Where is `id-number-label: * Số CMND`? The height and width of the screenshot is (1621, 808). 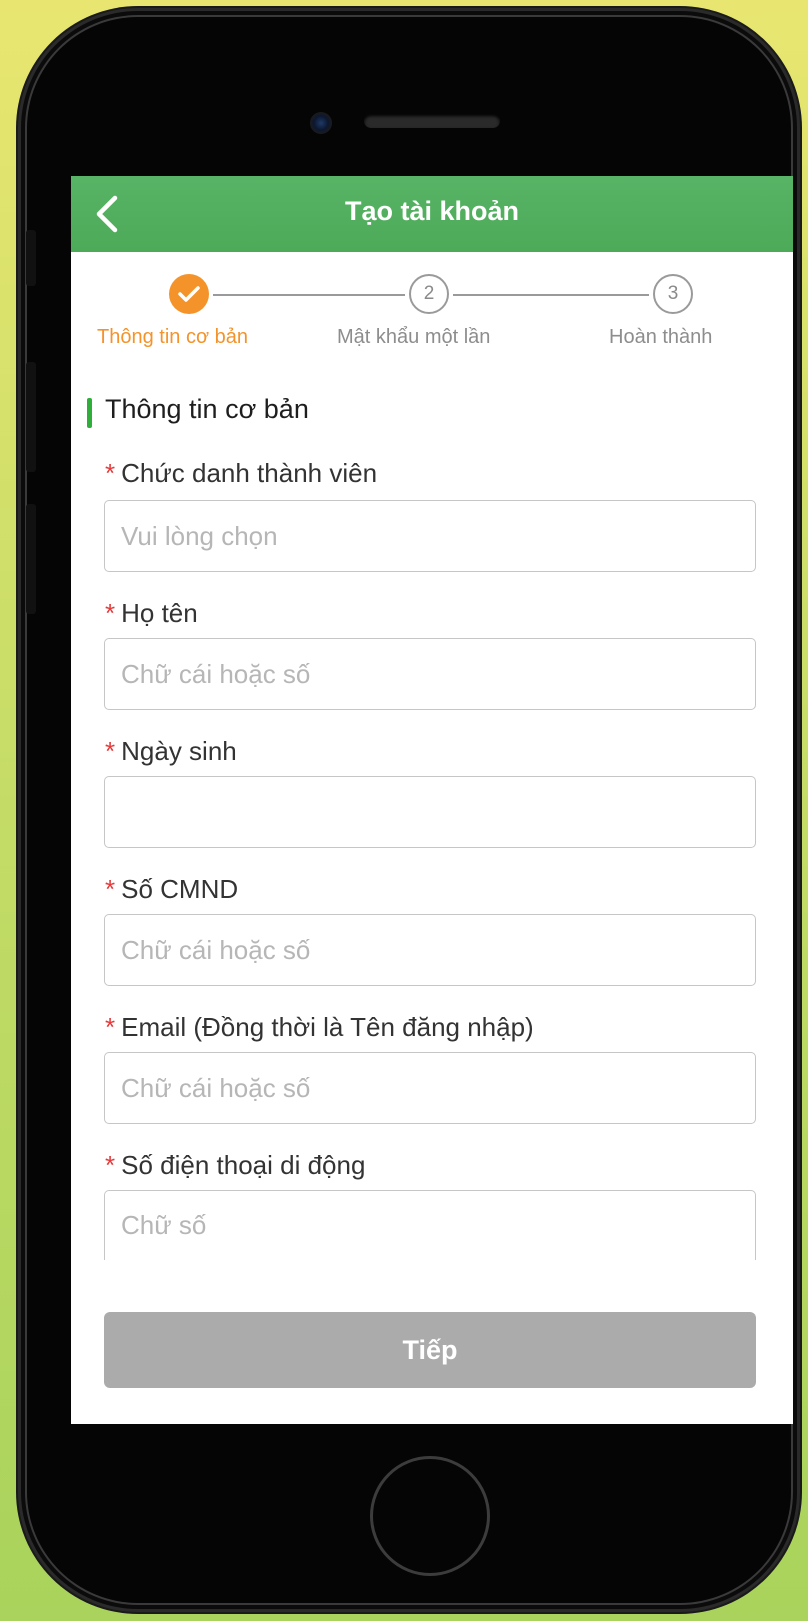
id-number-label: * Số CMND is located at coordinates (171, 889).